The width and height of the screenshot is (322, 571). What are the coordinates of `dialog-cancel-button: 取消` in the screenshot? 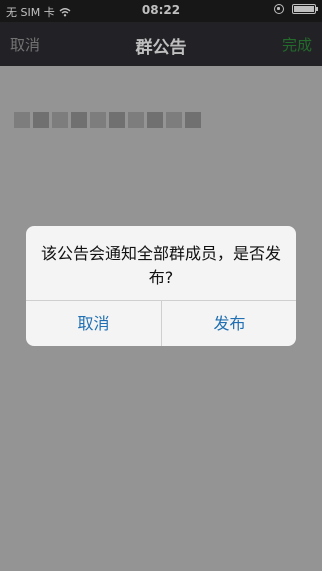 It's located at (93, 323).